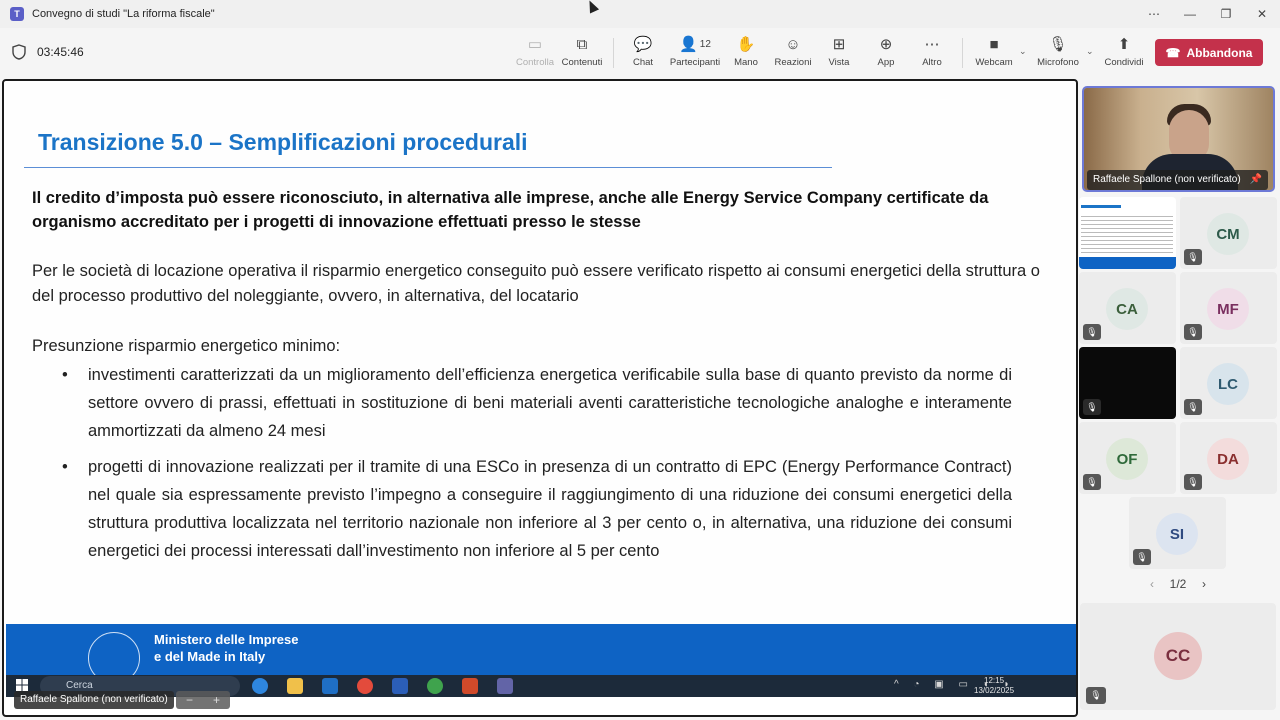 The image size is (1280, 720). I want to click on avatar: CM, so click(1228, 234).